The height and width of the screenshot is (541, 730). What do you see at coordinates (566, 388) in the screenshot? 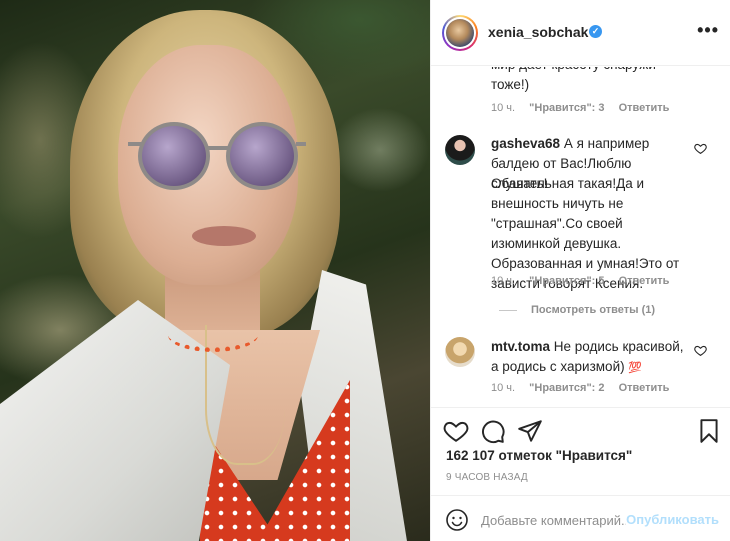
I see `comment-likes: "Нравится": 2` at bounding box center [566, 388].